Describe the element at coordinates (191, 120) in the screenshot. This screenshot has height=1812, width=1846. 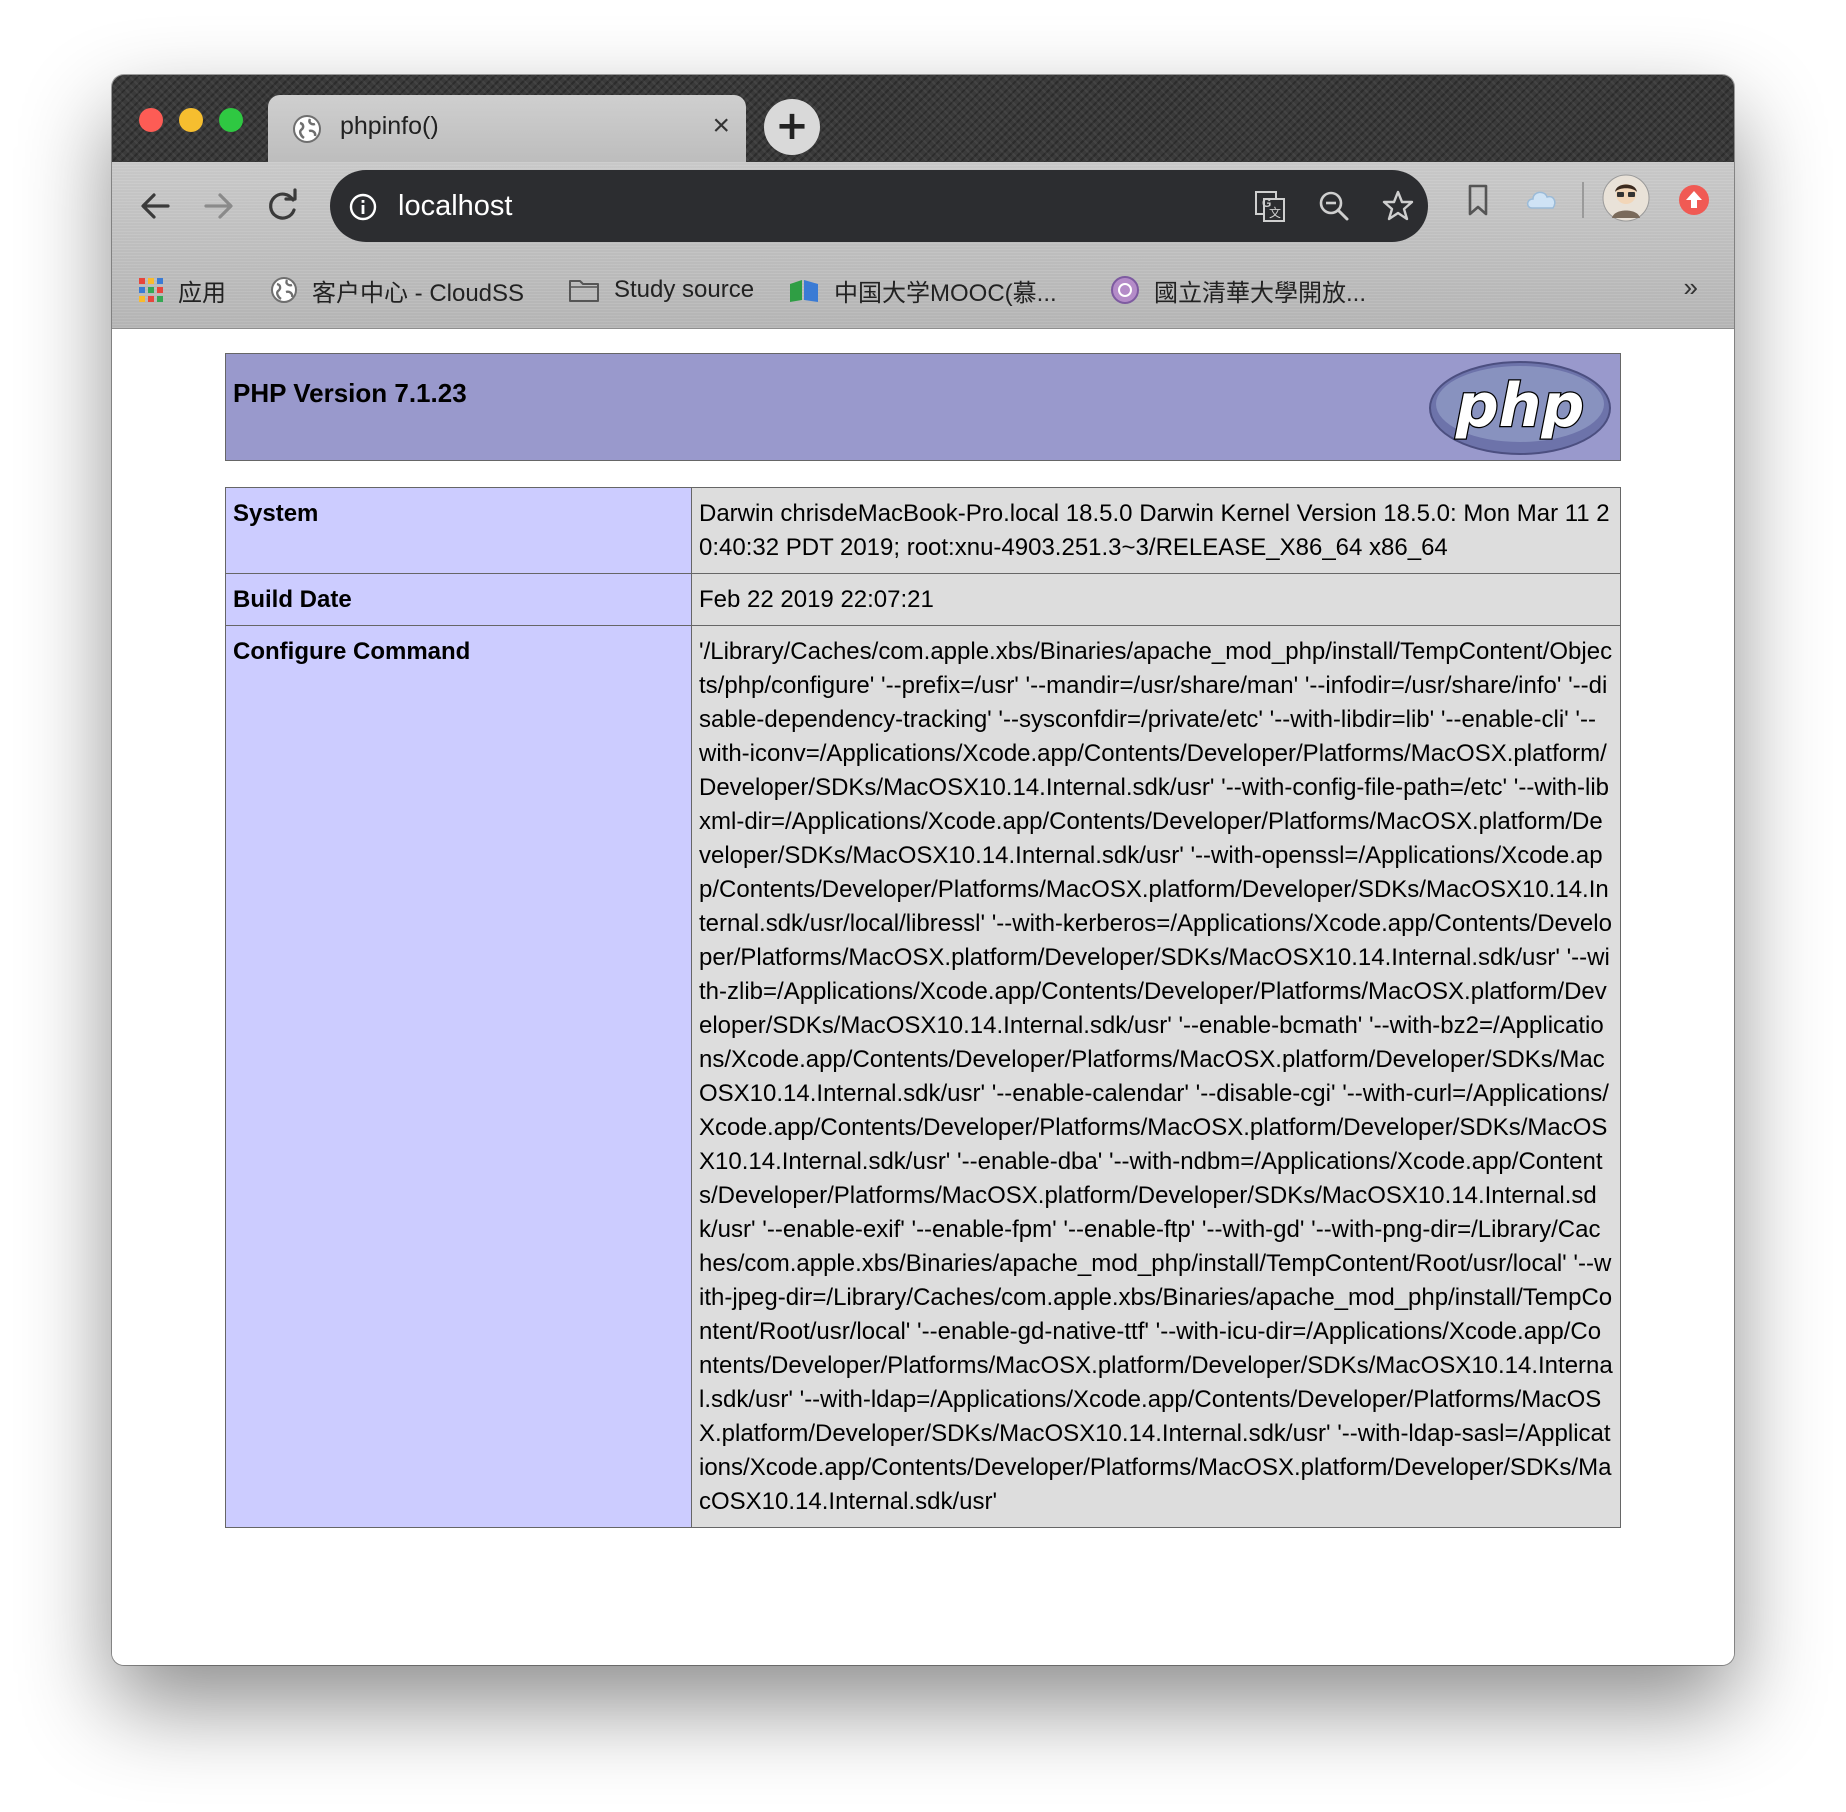
I see `window-minimize-button` at that location.